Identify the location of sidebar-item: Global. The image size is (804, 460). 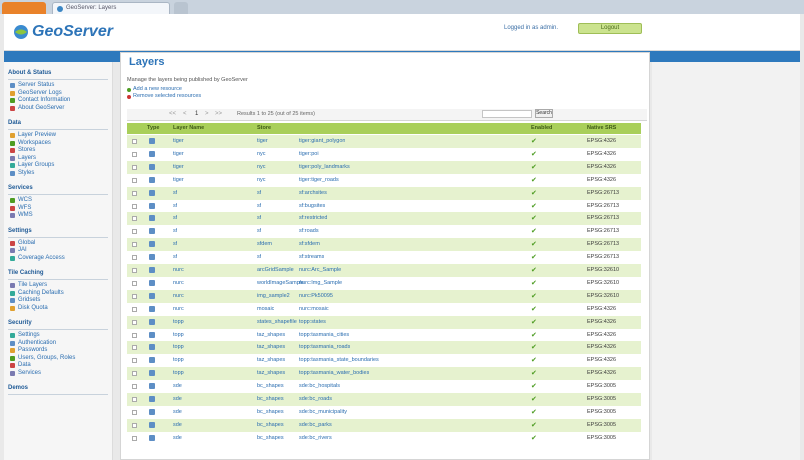
(26, 243).